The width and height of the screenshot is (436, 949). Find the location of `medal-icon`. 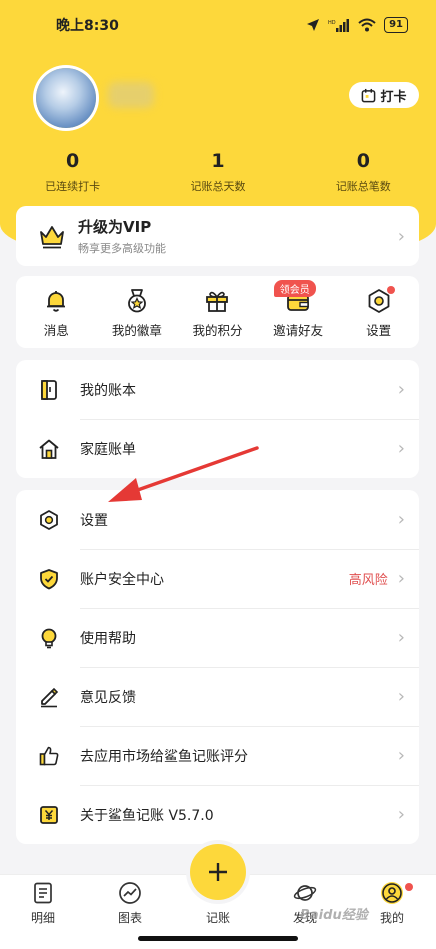

medal-icon is located at coordinates (136, 301).